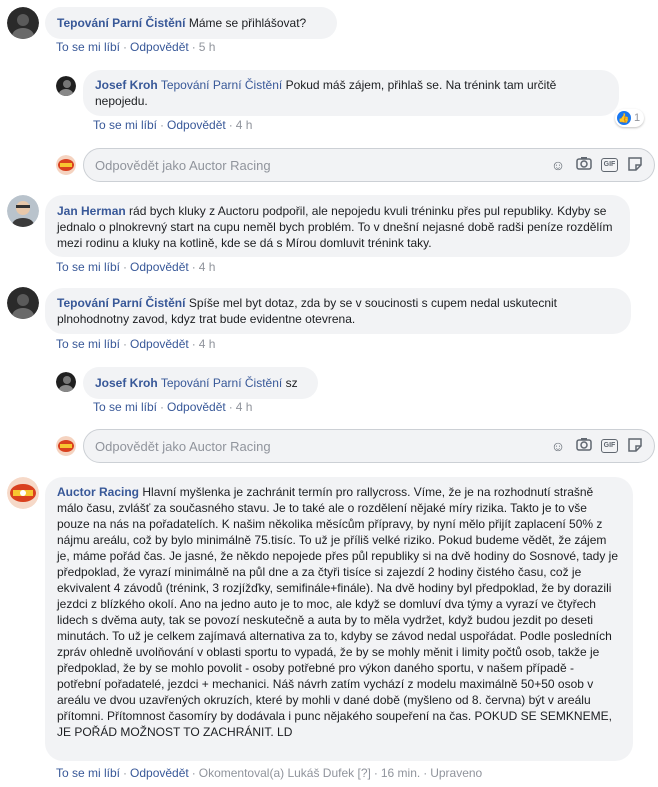  Describe the element at coordinates (91, 211) in the screenshot. I see `comment-author: Jan Herman` at that location.